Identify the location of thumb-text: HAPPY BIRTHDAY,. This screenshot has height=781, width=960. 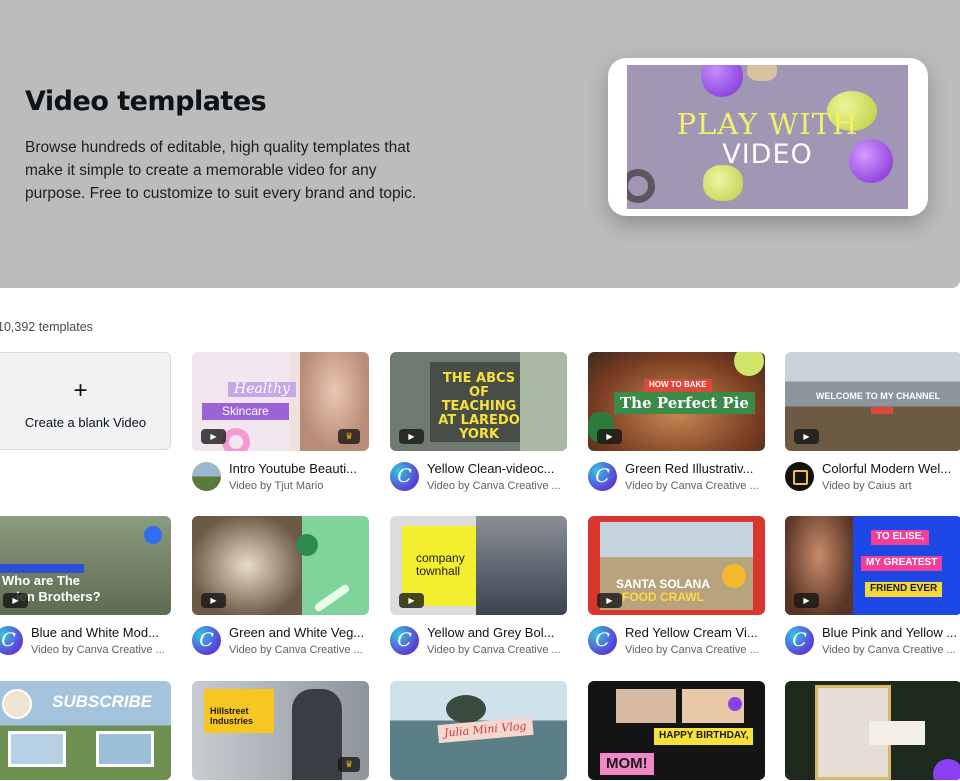
(704, 736).